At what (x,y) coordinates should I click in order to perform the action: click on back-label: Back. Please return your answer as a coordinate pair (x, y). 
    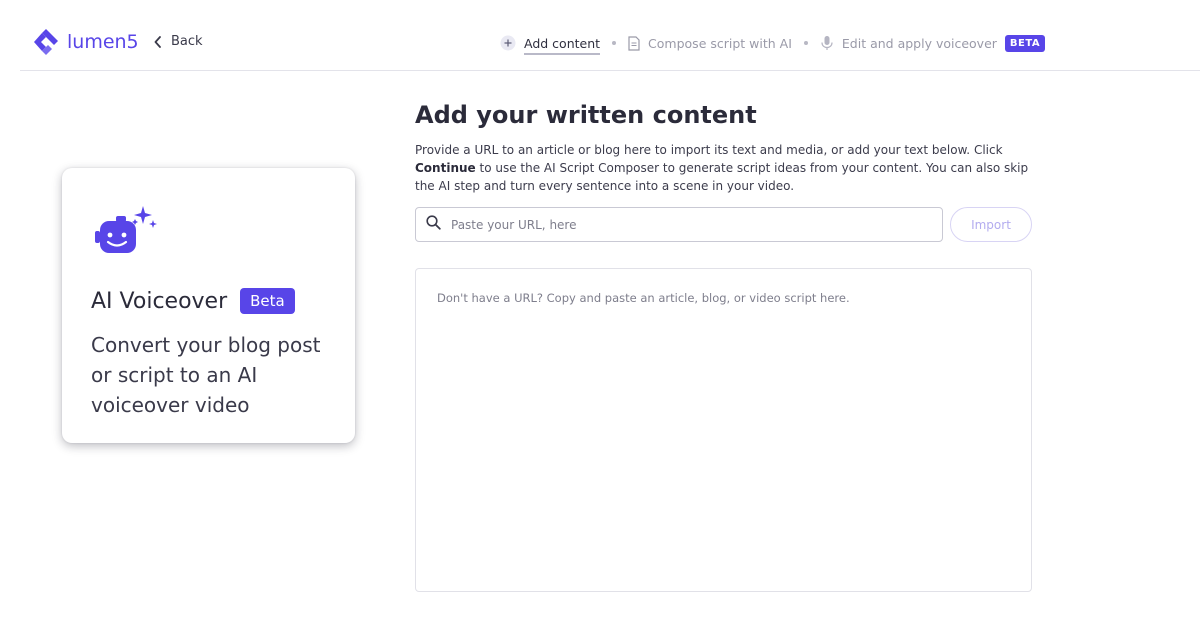
    Looking at the image, I should click on (187, 41).